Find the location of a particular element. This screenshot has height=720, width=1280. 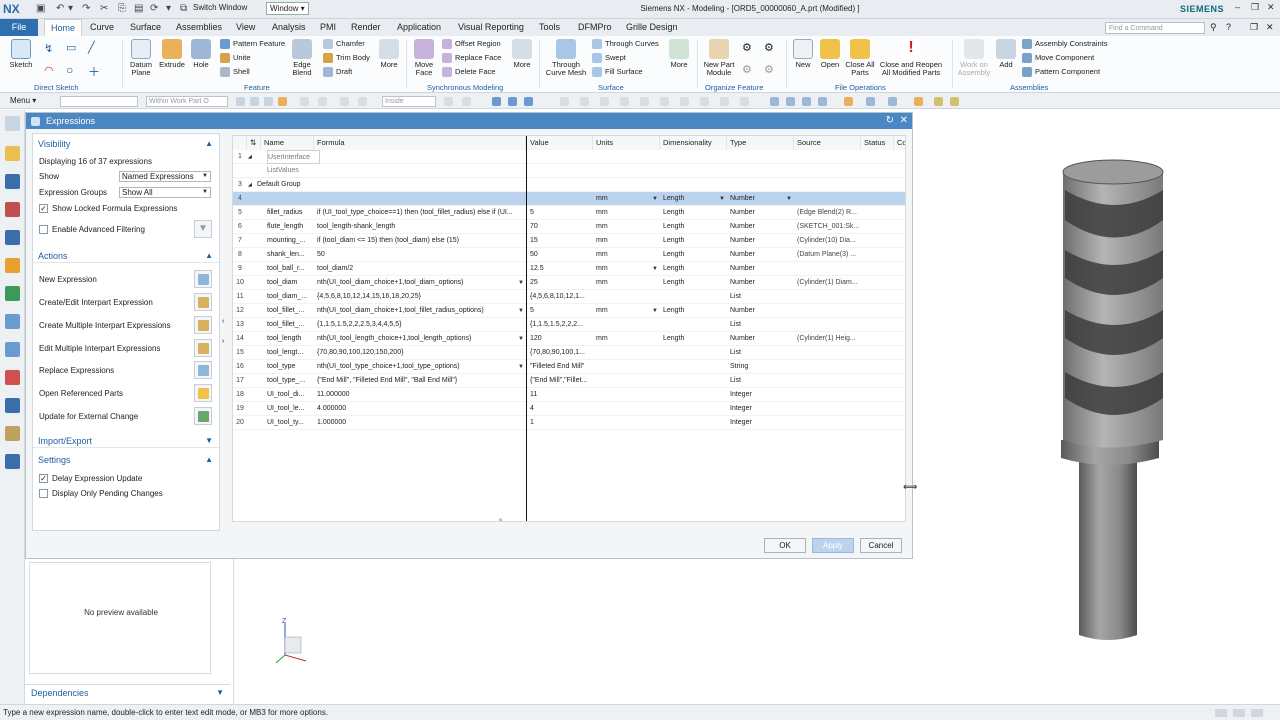

pending-only-checkbox is located at coordinates (43, 493).